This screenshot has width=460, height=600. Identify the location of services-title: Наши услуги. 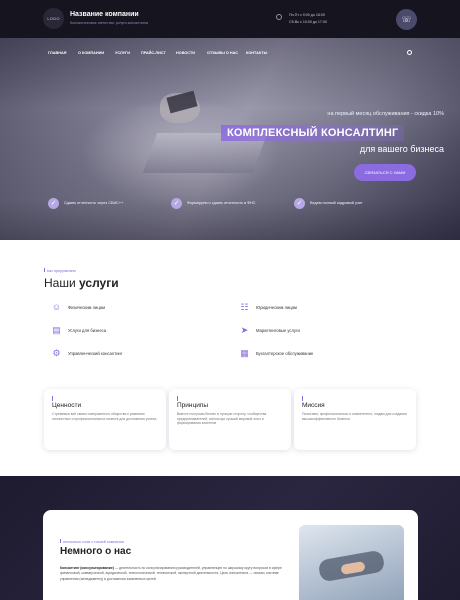
(81, 283).